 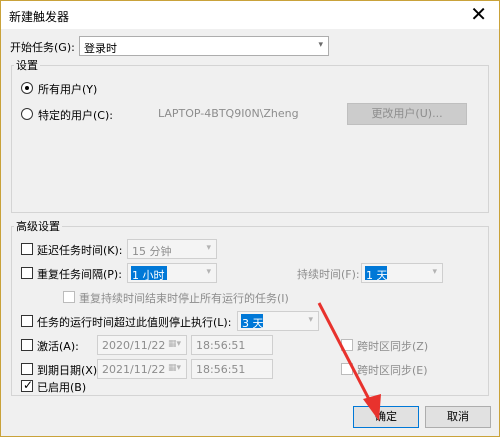 I want to click on annotation-arrow-icon, so click(x=349, y=361).